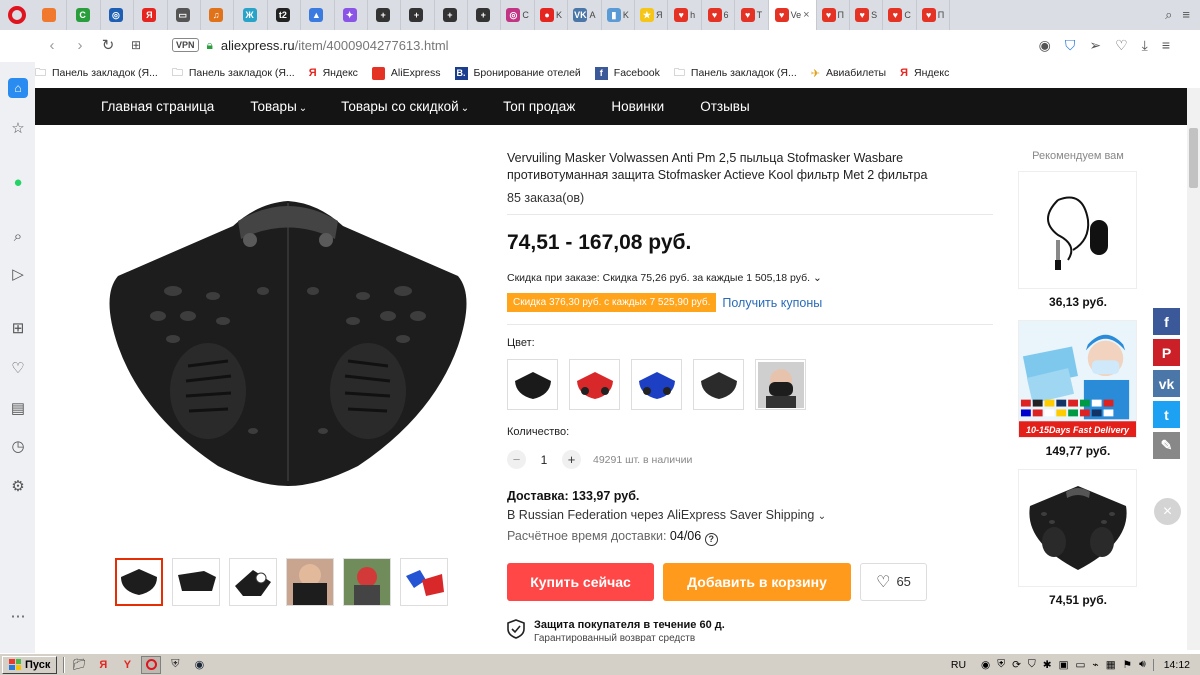  I want to click on color-option-blue, so click(656, 384).